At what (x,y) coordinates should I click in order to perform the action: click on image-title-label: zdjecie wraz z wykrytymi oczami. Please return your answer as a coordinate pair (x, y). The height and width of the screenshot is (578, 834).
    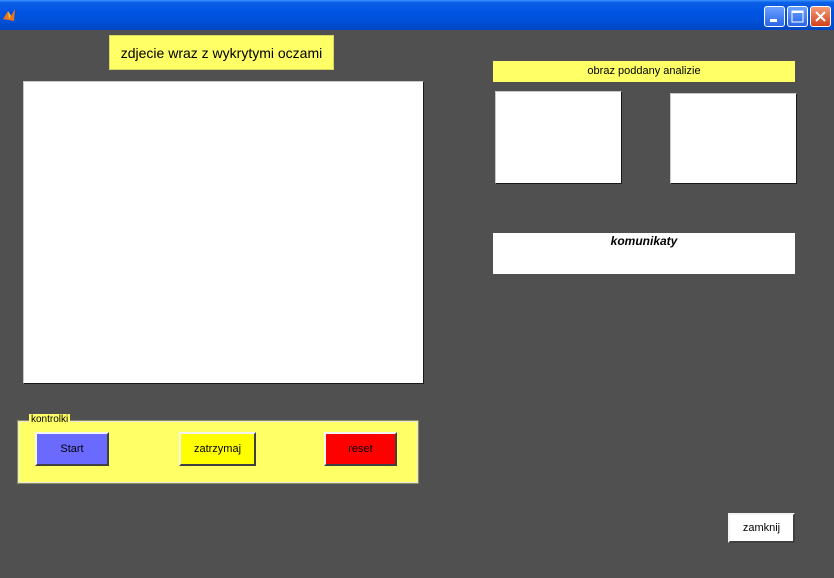
    Looking at the image, I should click on (221, 52).